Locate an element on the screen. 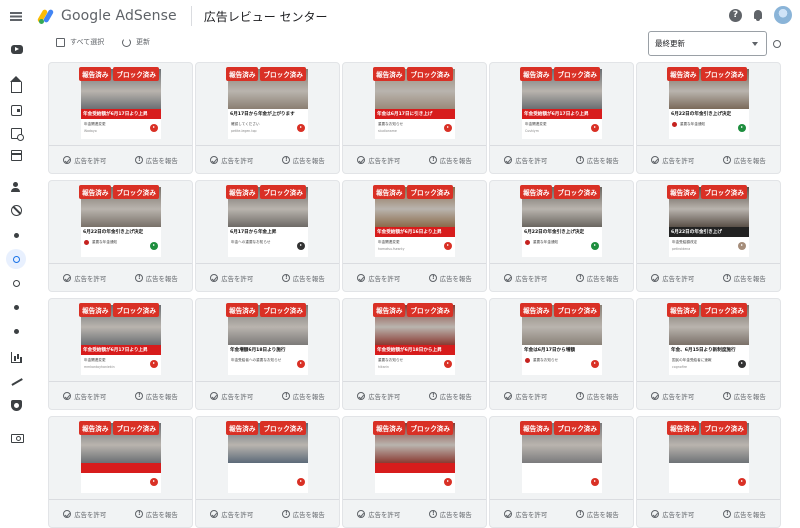 This screenshot has height=528, width=800. refresh-button: 更新 is located at coordinates (136, 42).